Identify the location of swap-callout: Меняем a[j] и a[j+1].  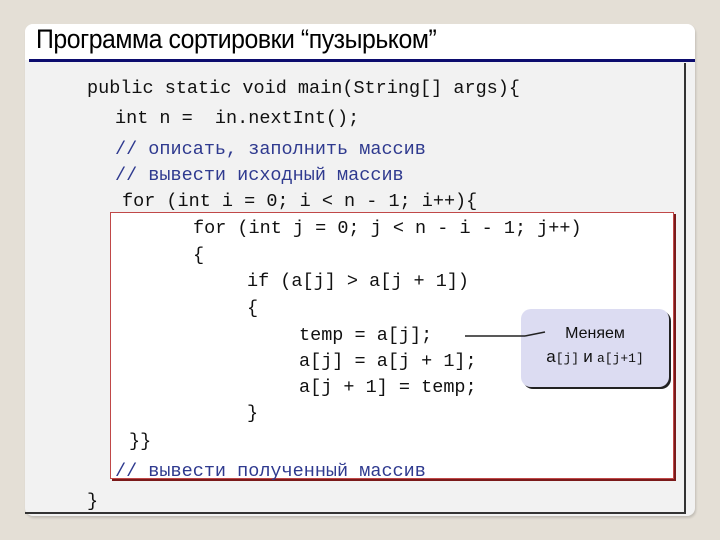
(595, 348).